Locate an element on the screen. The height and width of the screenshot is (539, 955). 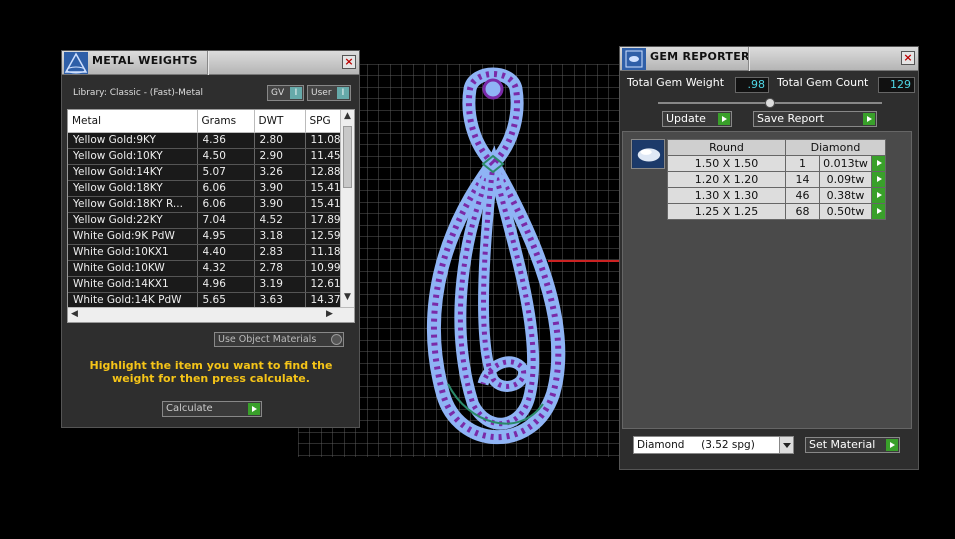
table-cell: 12.88 is located at coordinates (324, 172).